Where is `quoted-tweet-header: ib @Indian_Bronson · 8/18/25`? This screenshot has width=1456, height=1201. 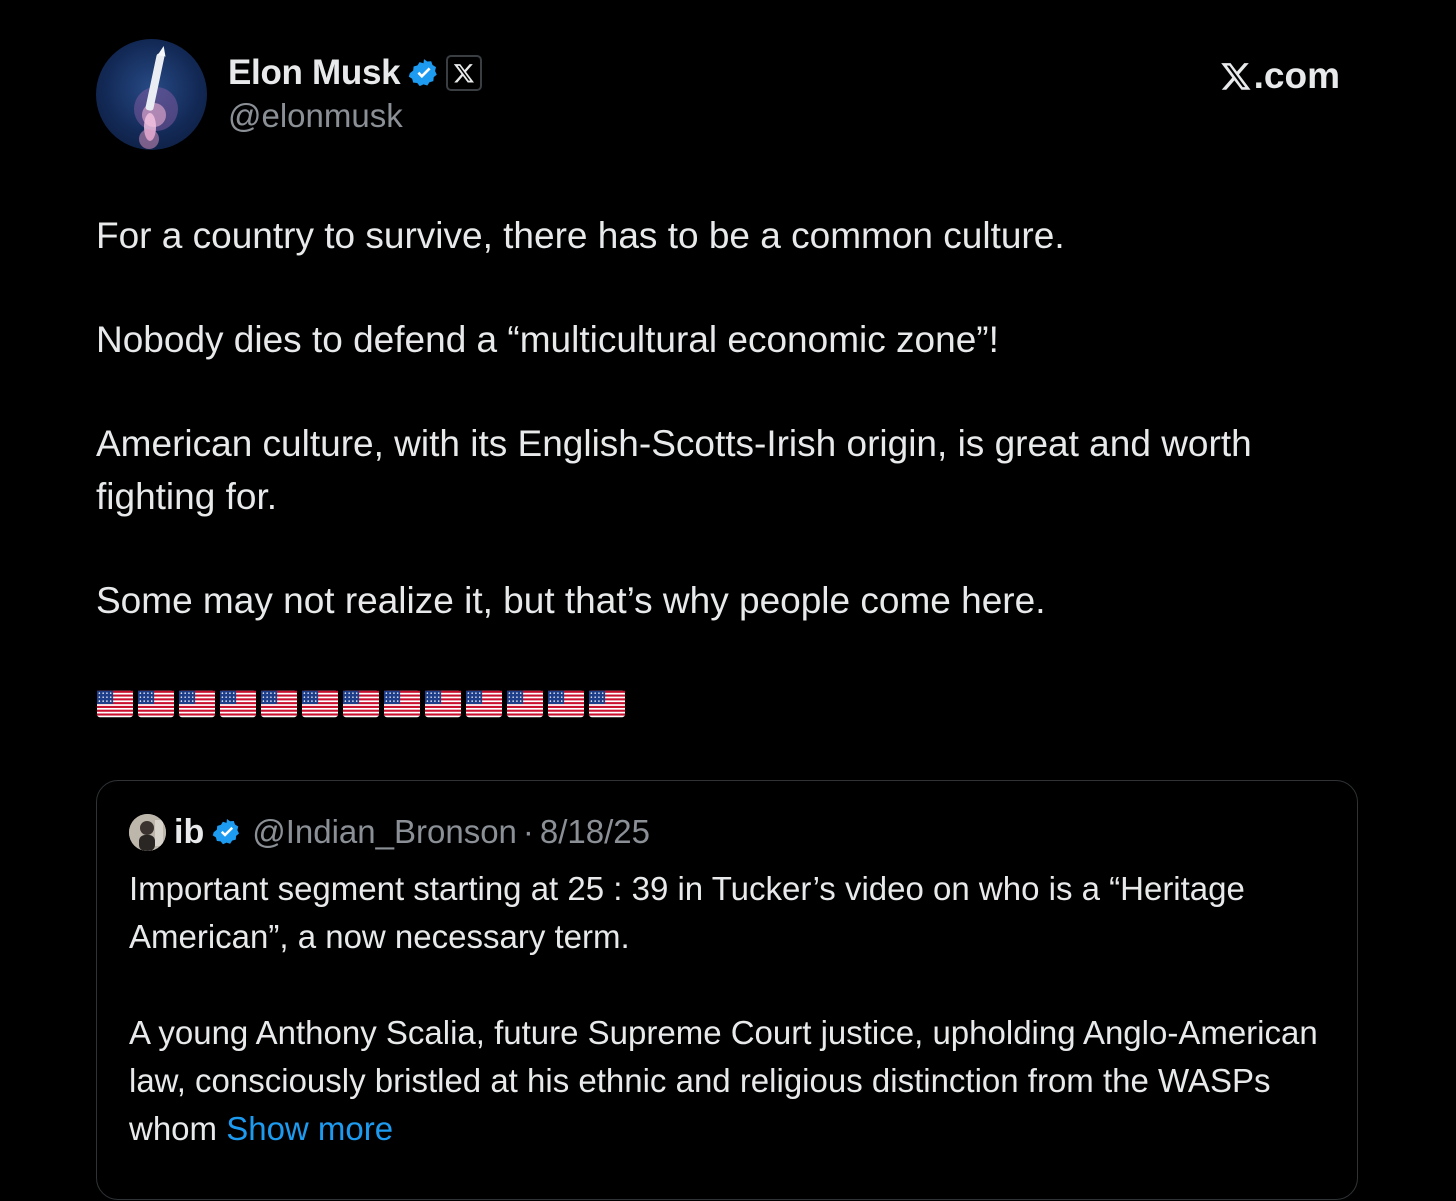 quoted-tweet-header: ib @Indian_Bronson · 8/18/25 is located at coordinates (389, 832).